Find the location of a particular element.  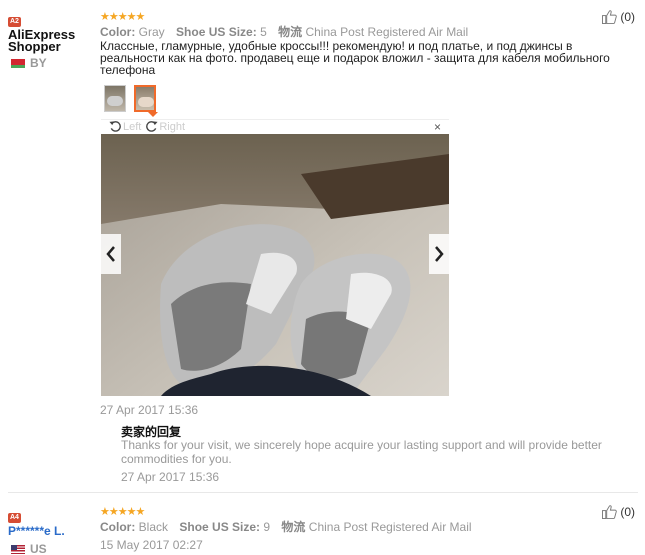

reviewer-info: A4 P******e L. US is located at coordinates (52, 530).